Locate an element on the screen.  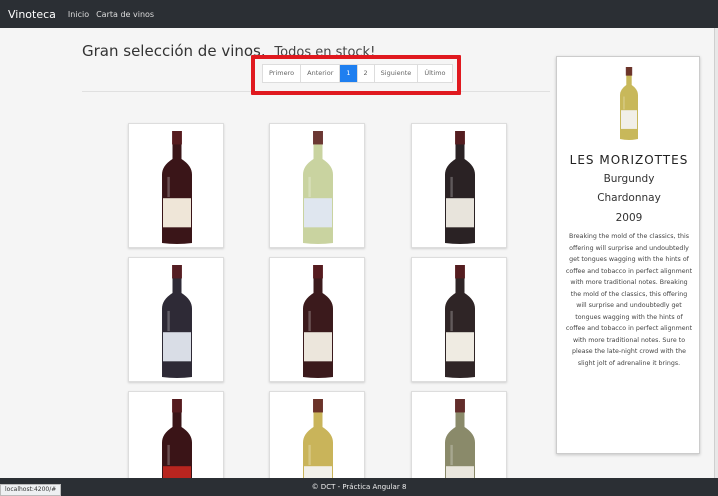
footer-text: © DCT - Práctica Angular 8 is located at coordinates (359, 487).